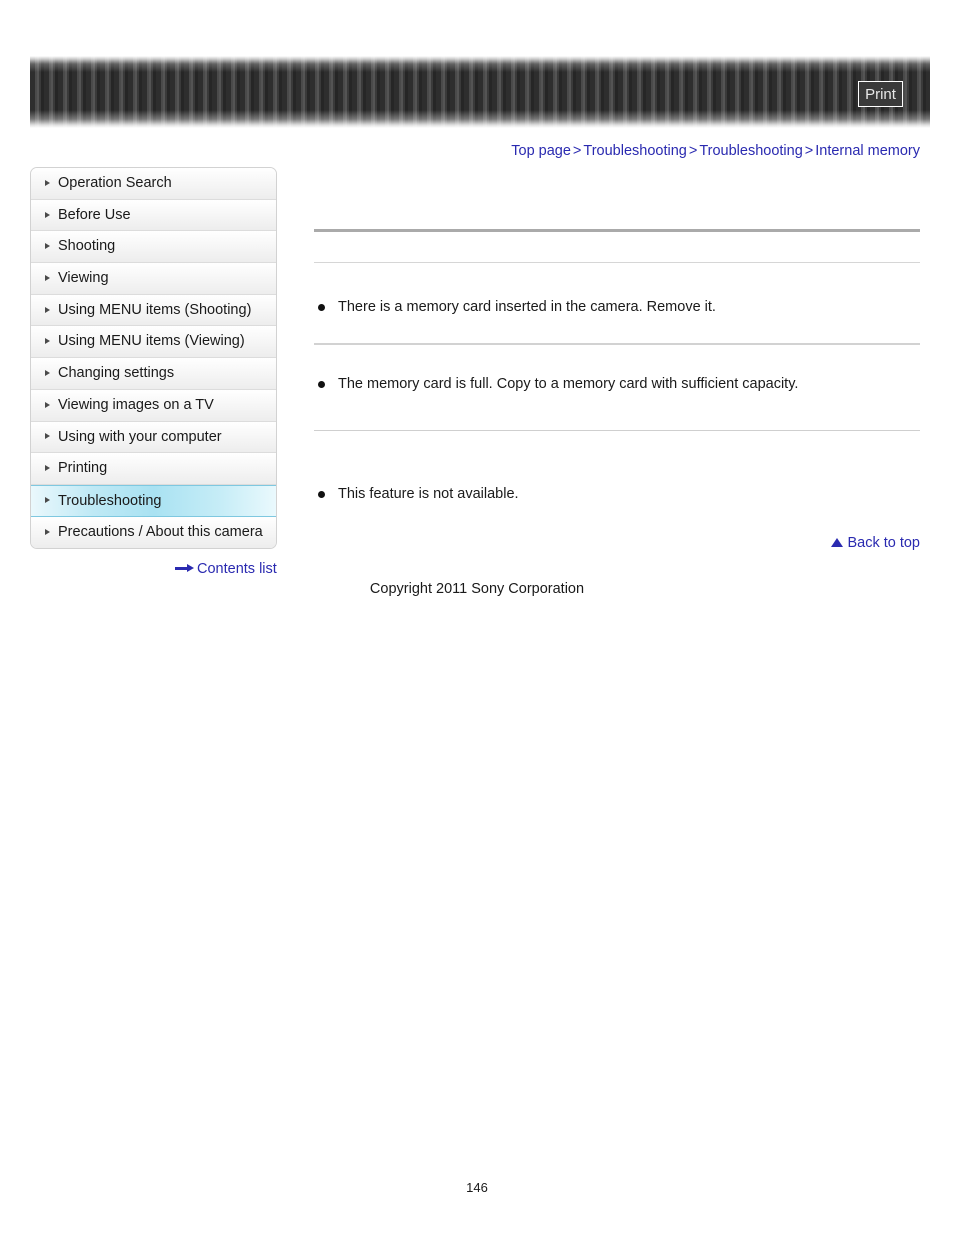 This screenshot has width=954, height=1235. I want to click on sidebar-item-label: Using MENU items (Viewing), so click(151, 341).